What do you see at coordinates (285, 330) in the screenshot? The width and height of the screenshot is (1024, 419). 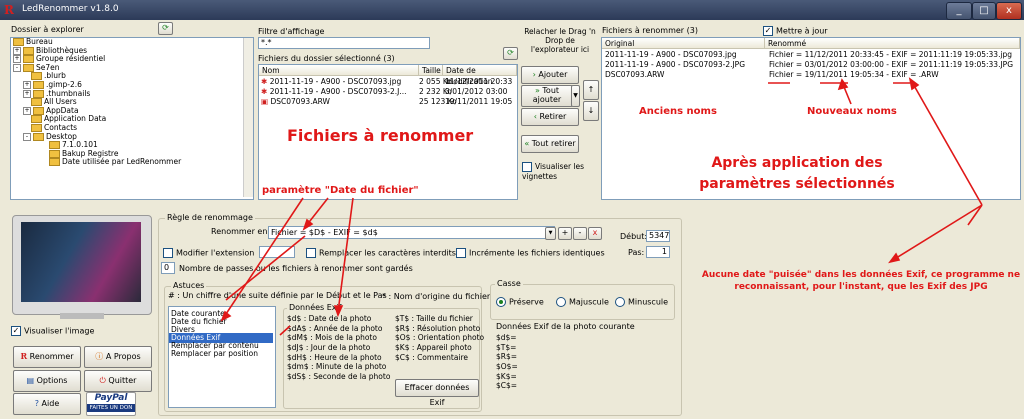 I see `arrow-exif-pointer` at bounding box center [285, 330].